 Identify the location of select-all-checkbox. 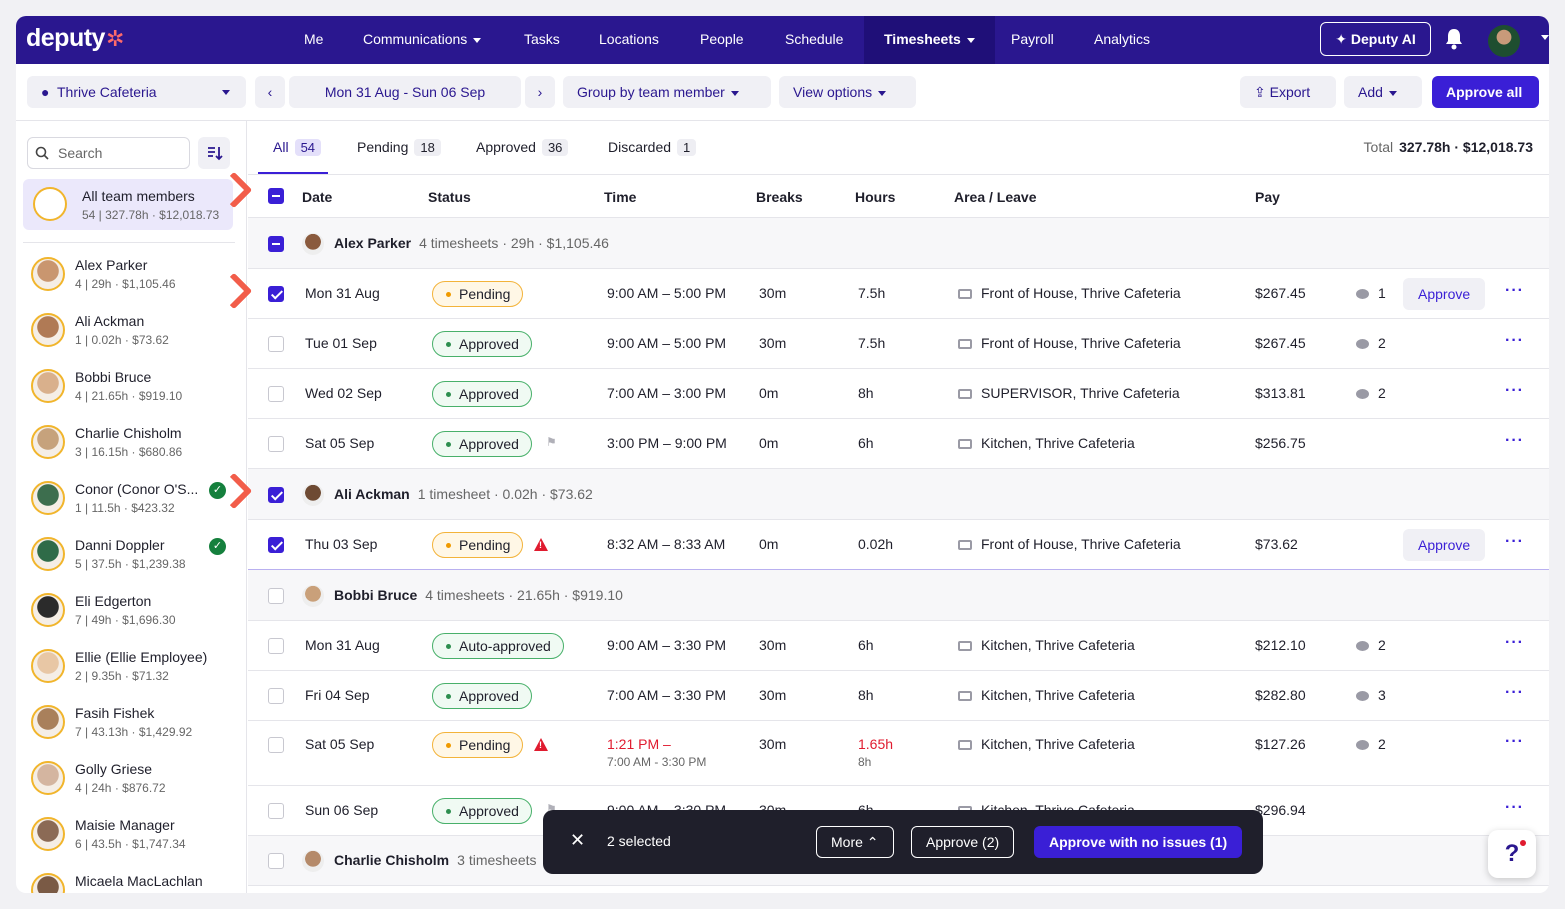
(276, 196).